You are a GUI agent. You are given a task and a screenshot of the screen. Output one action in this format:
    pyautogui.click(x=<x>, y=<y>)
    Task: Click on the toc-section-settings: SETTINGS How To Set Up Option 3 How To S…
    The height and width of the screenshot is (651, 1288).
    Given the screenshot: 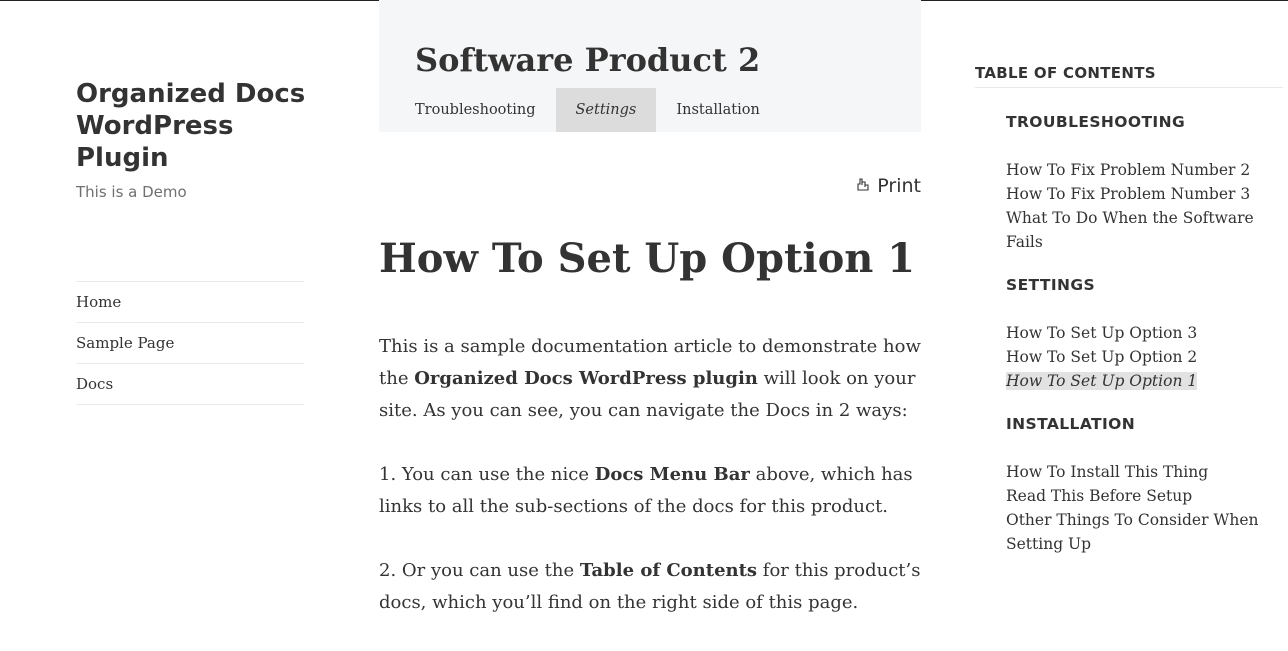 What is the action you would take?
    pyautogui.click(x=1144, y=334)
    